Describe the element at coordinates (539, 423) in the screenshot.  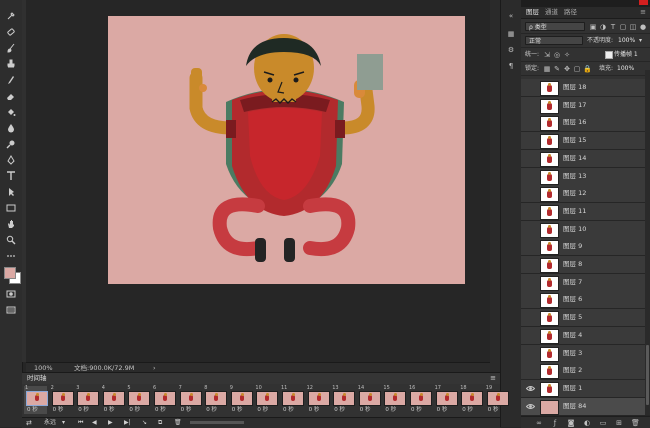
I see `link-layers-icon: ∞` at that location.